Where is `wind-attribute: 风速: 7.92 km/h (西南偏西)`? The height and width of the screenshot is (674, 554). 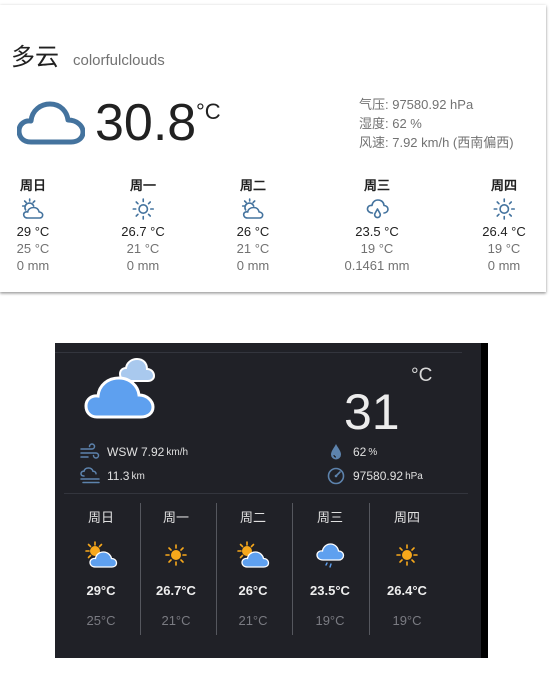 wind-attribute: 风速: 7.92 km/h (西南偏西) is located at coordinates (436, 142).